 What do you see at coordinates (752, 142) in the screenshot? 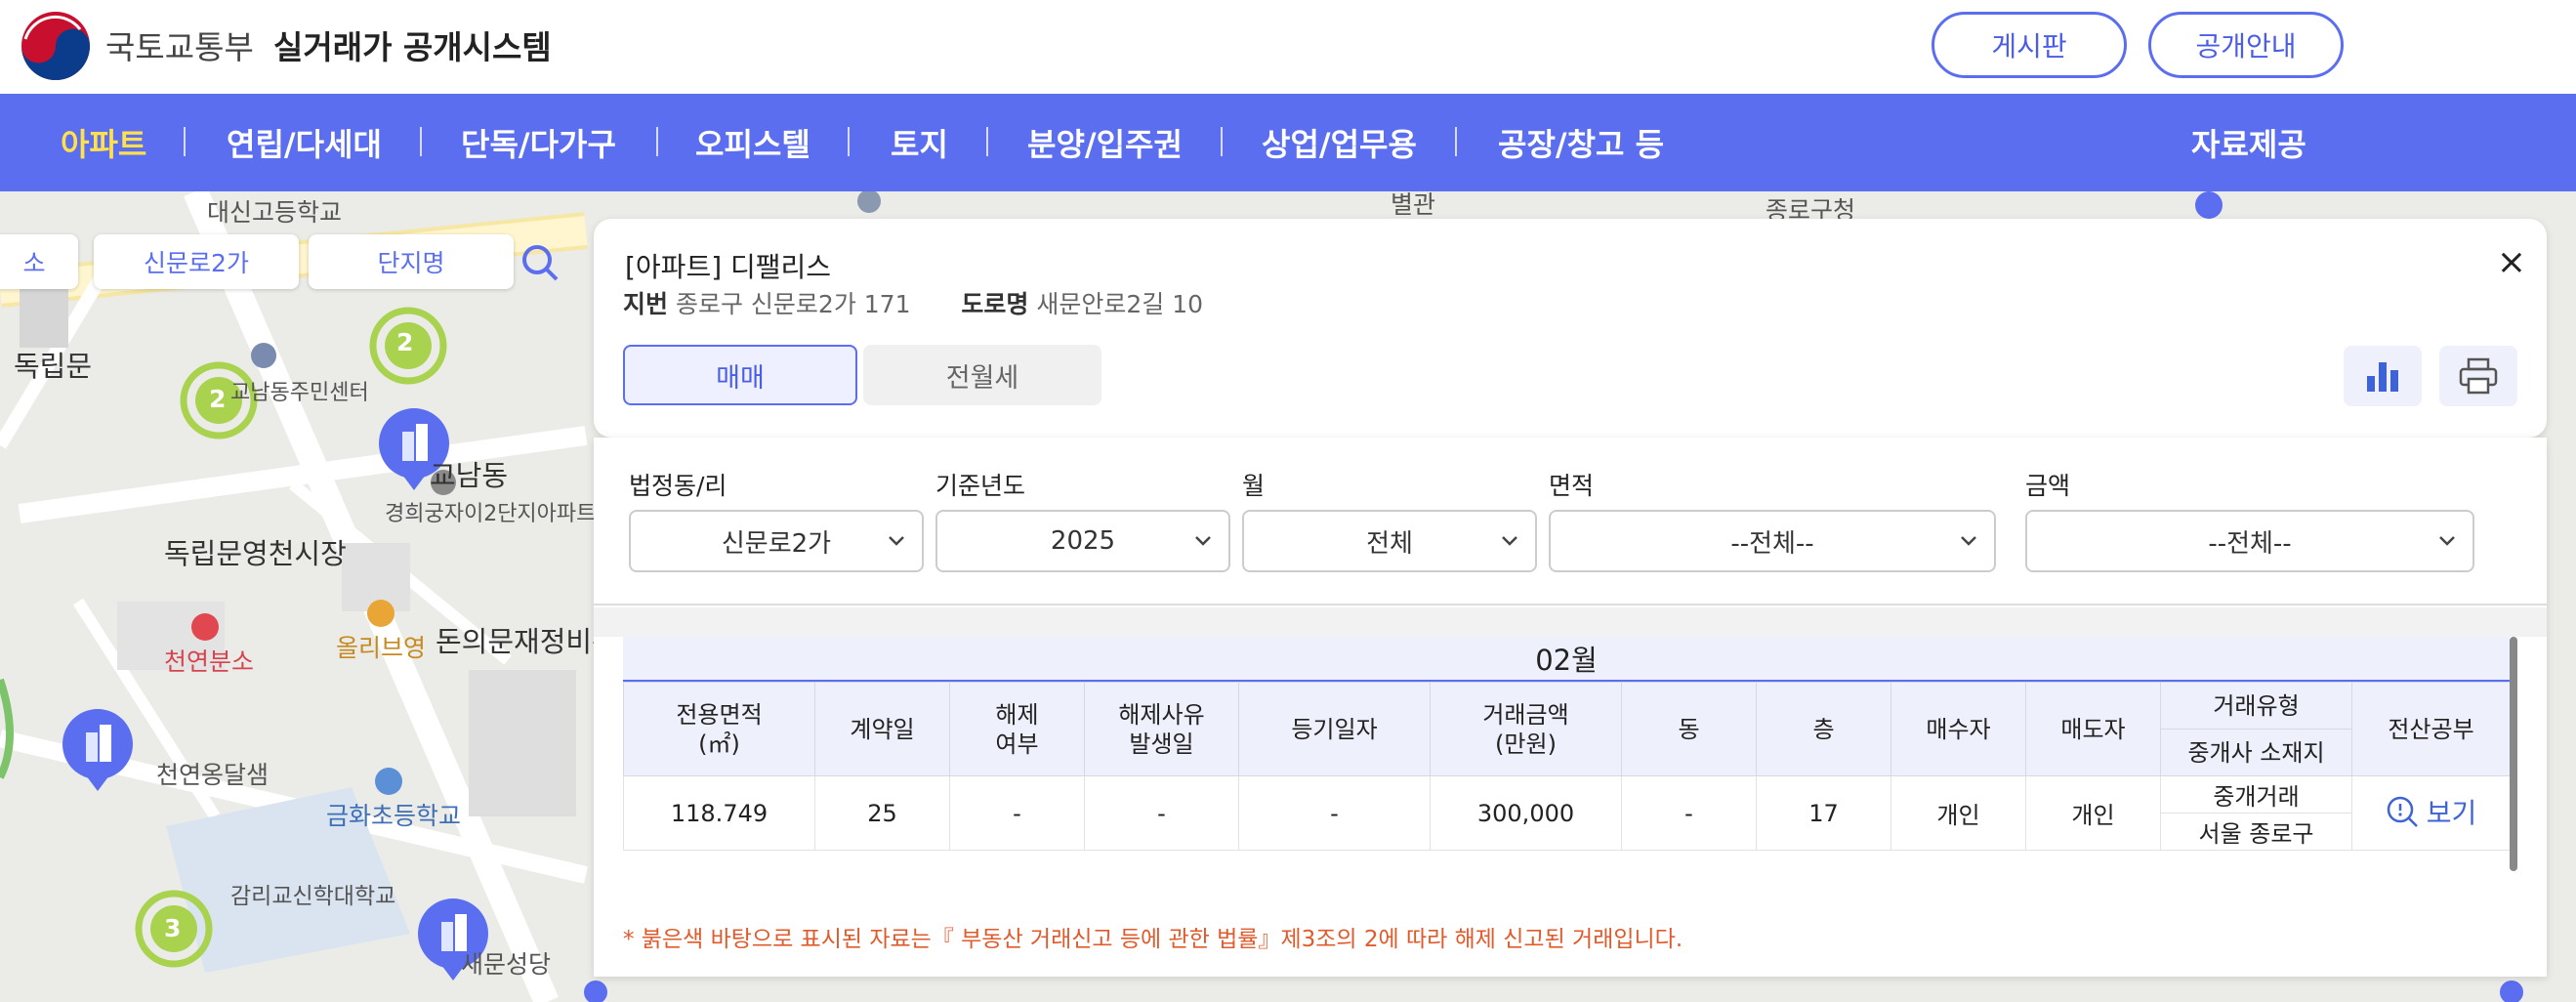
I see `nav-officetel: 오피스텔` at bounding box center [752, 142].